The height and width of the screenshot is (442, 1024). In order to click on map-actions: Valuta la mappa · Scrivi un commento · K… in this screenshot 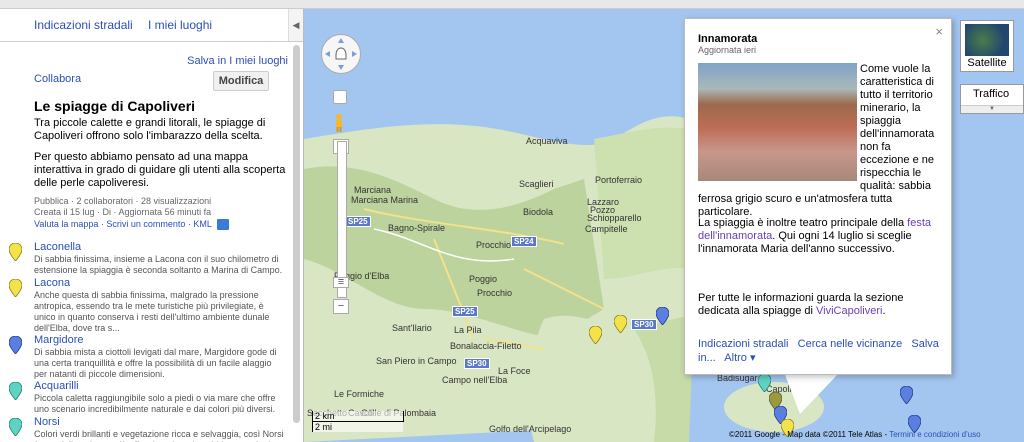, I will do `click(132, 225)`.